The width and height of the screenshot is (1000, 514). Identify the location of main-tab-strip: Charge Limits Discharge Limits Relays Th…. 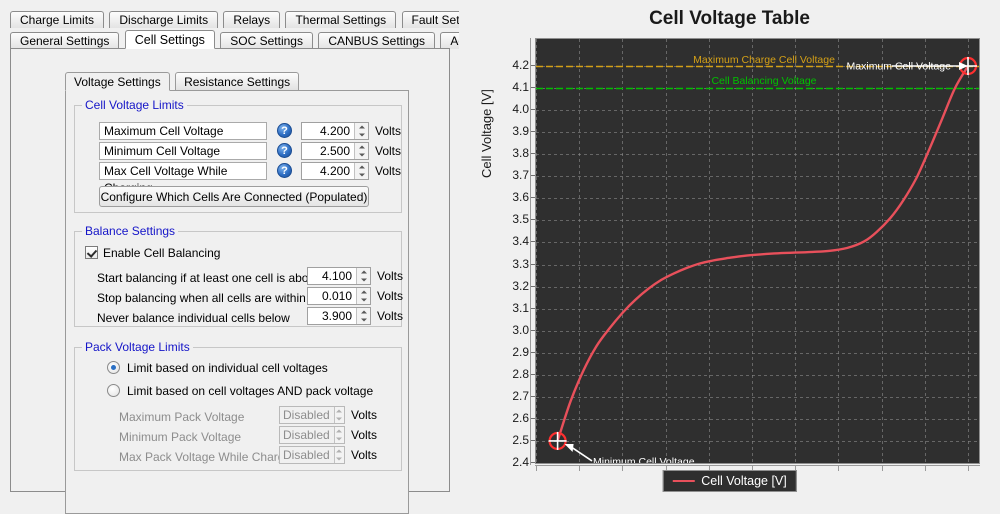
(276, 30).